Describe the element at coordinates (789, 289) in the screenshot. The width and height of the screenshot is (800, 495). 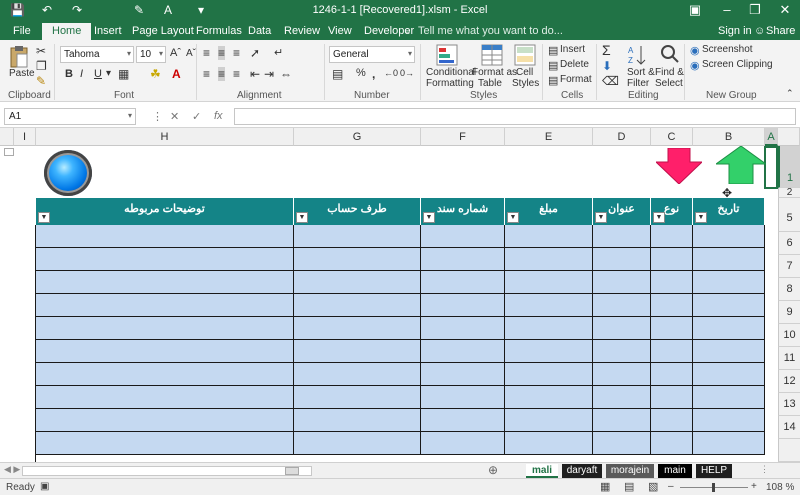
I see `row-header-8: 8` at that location.